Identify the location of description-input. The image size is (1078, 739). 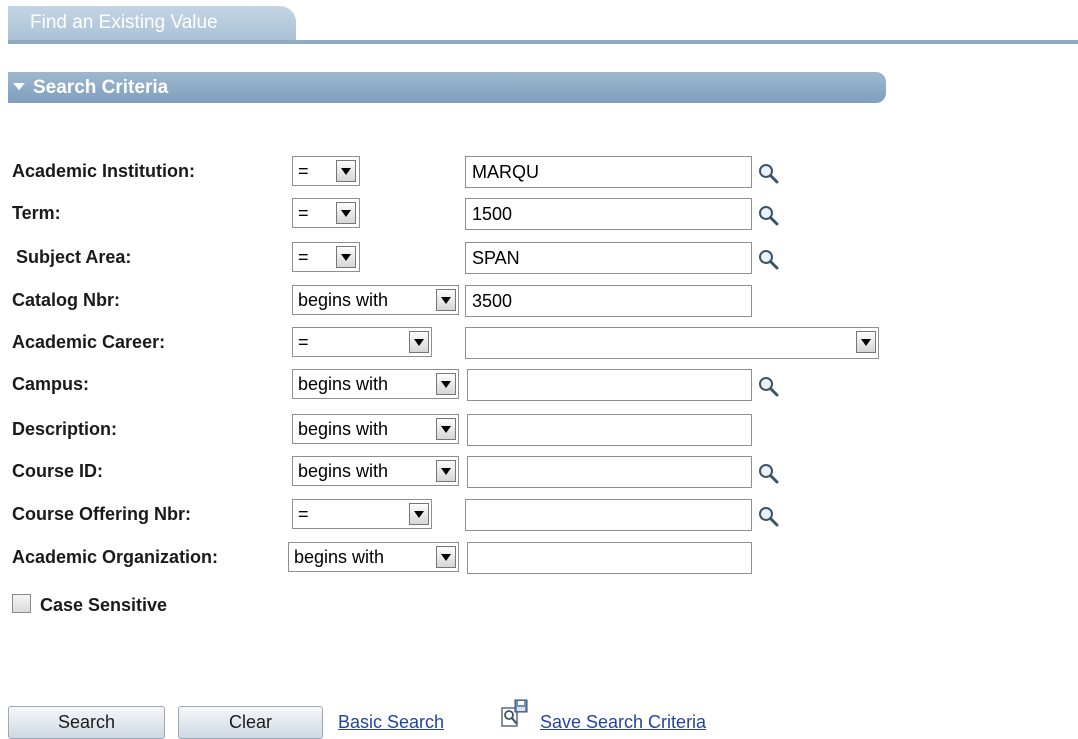
(609, 430).